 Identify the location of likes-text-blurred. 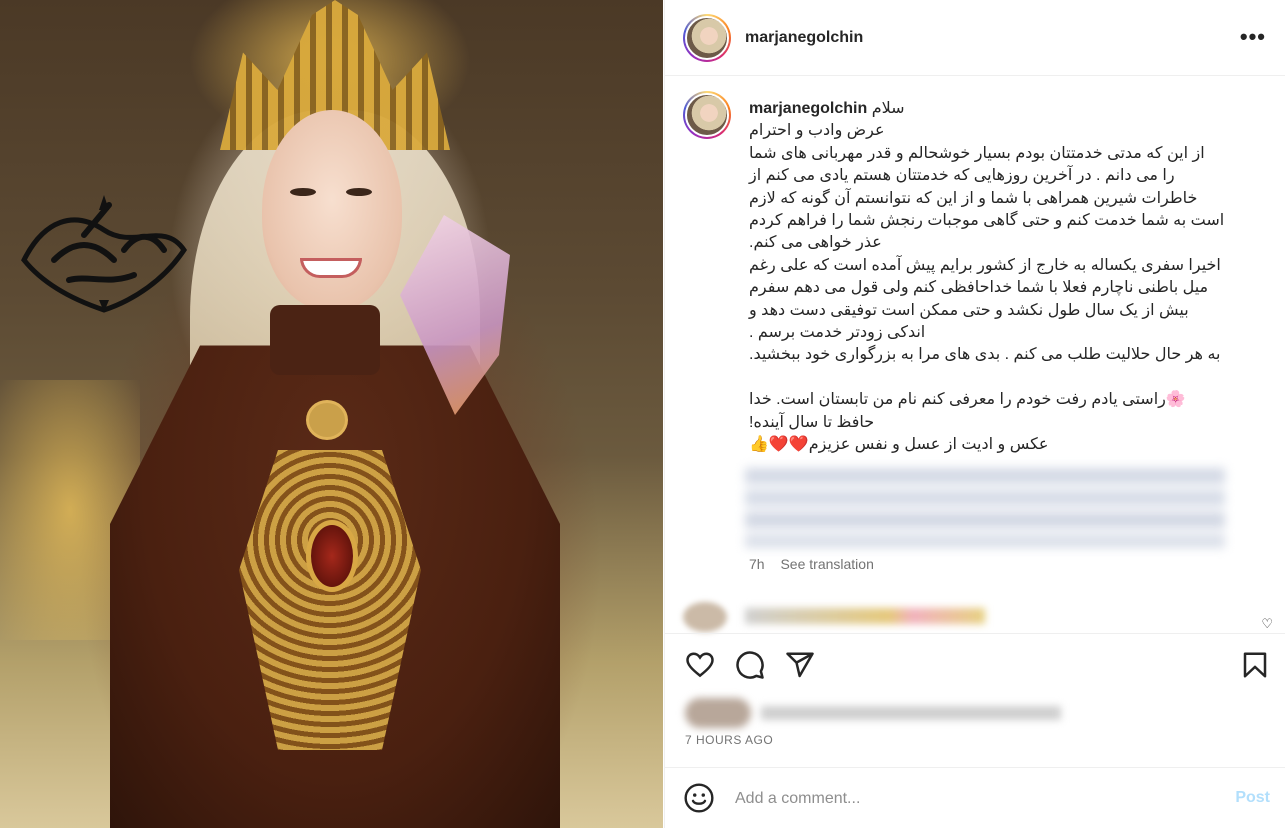
(911, 713).